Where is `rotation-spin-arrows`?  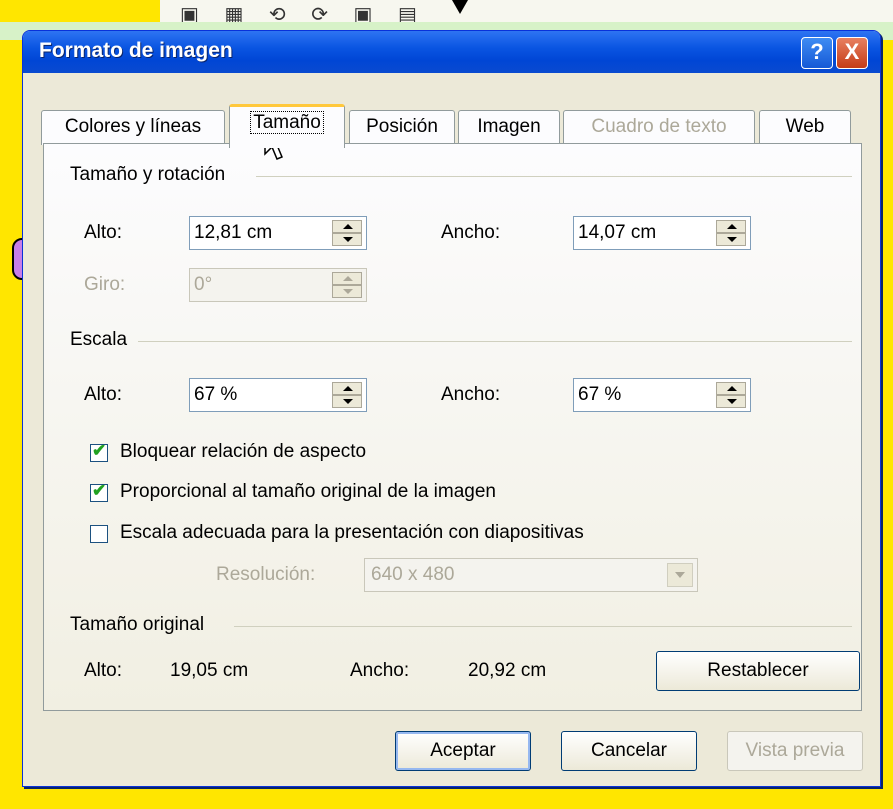 rotation-spin-arrows is located at coordinates (347, 285).